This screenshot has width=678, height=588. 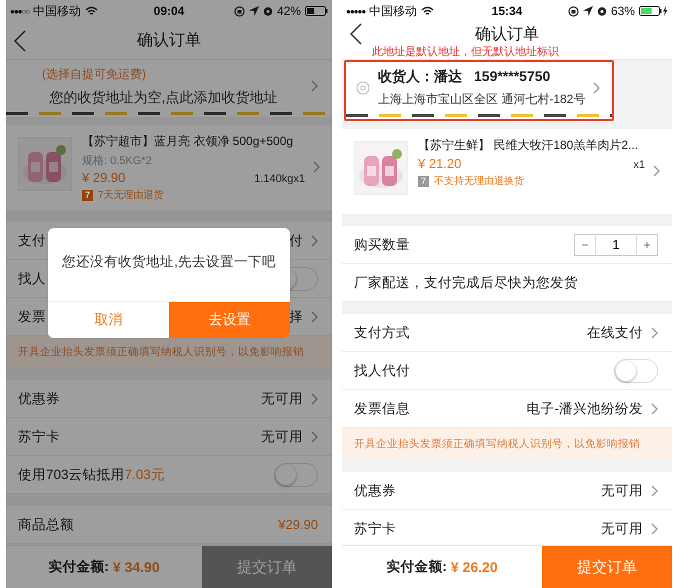 What do you see at coordinates (169, 261) in the screenshot?
I see `dialog-message: 您还没有收货地址,先去设置一下吧` at bounding box center [169, 261].